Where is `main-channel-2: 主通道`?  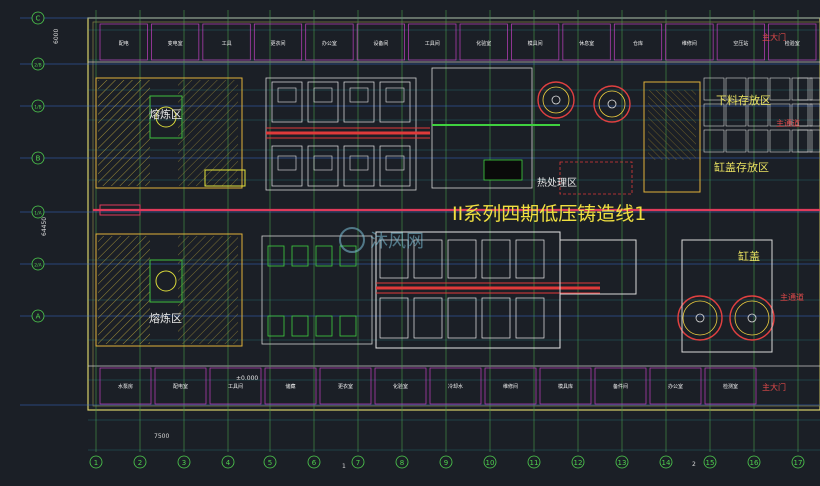 main-channel-2: 主通道 is located at coordinates (792, 297).